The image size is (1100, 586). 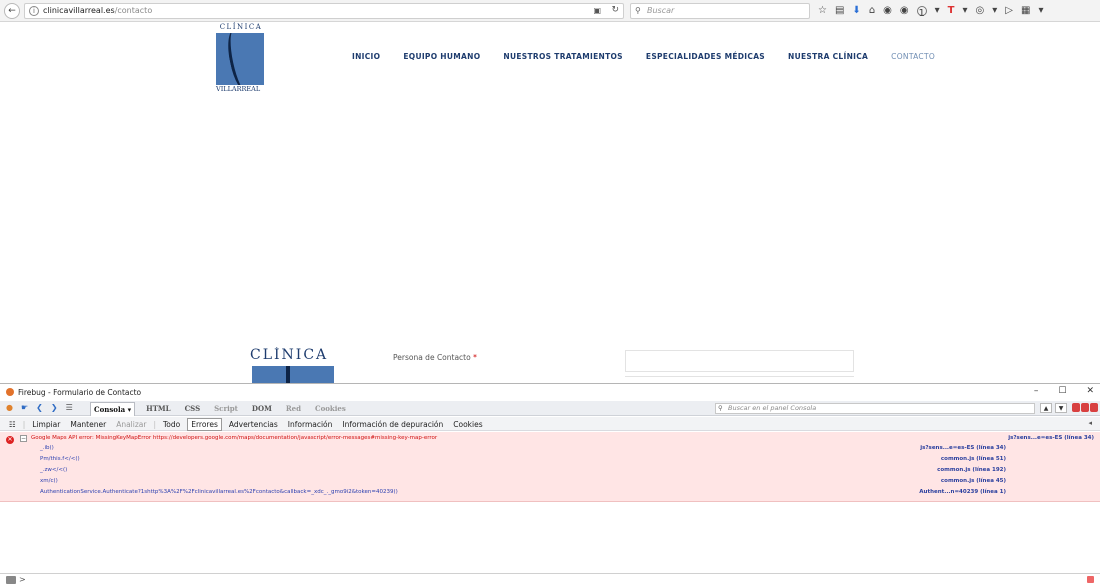 I want to click on contact-person-label: Persona de Contacto *, so click(x=435, y=357).